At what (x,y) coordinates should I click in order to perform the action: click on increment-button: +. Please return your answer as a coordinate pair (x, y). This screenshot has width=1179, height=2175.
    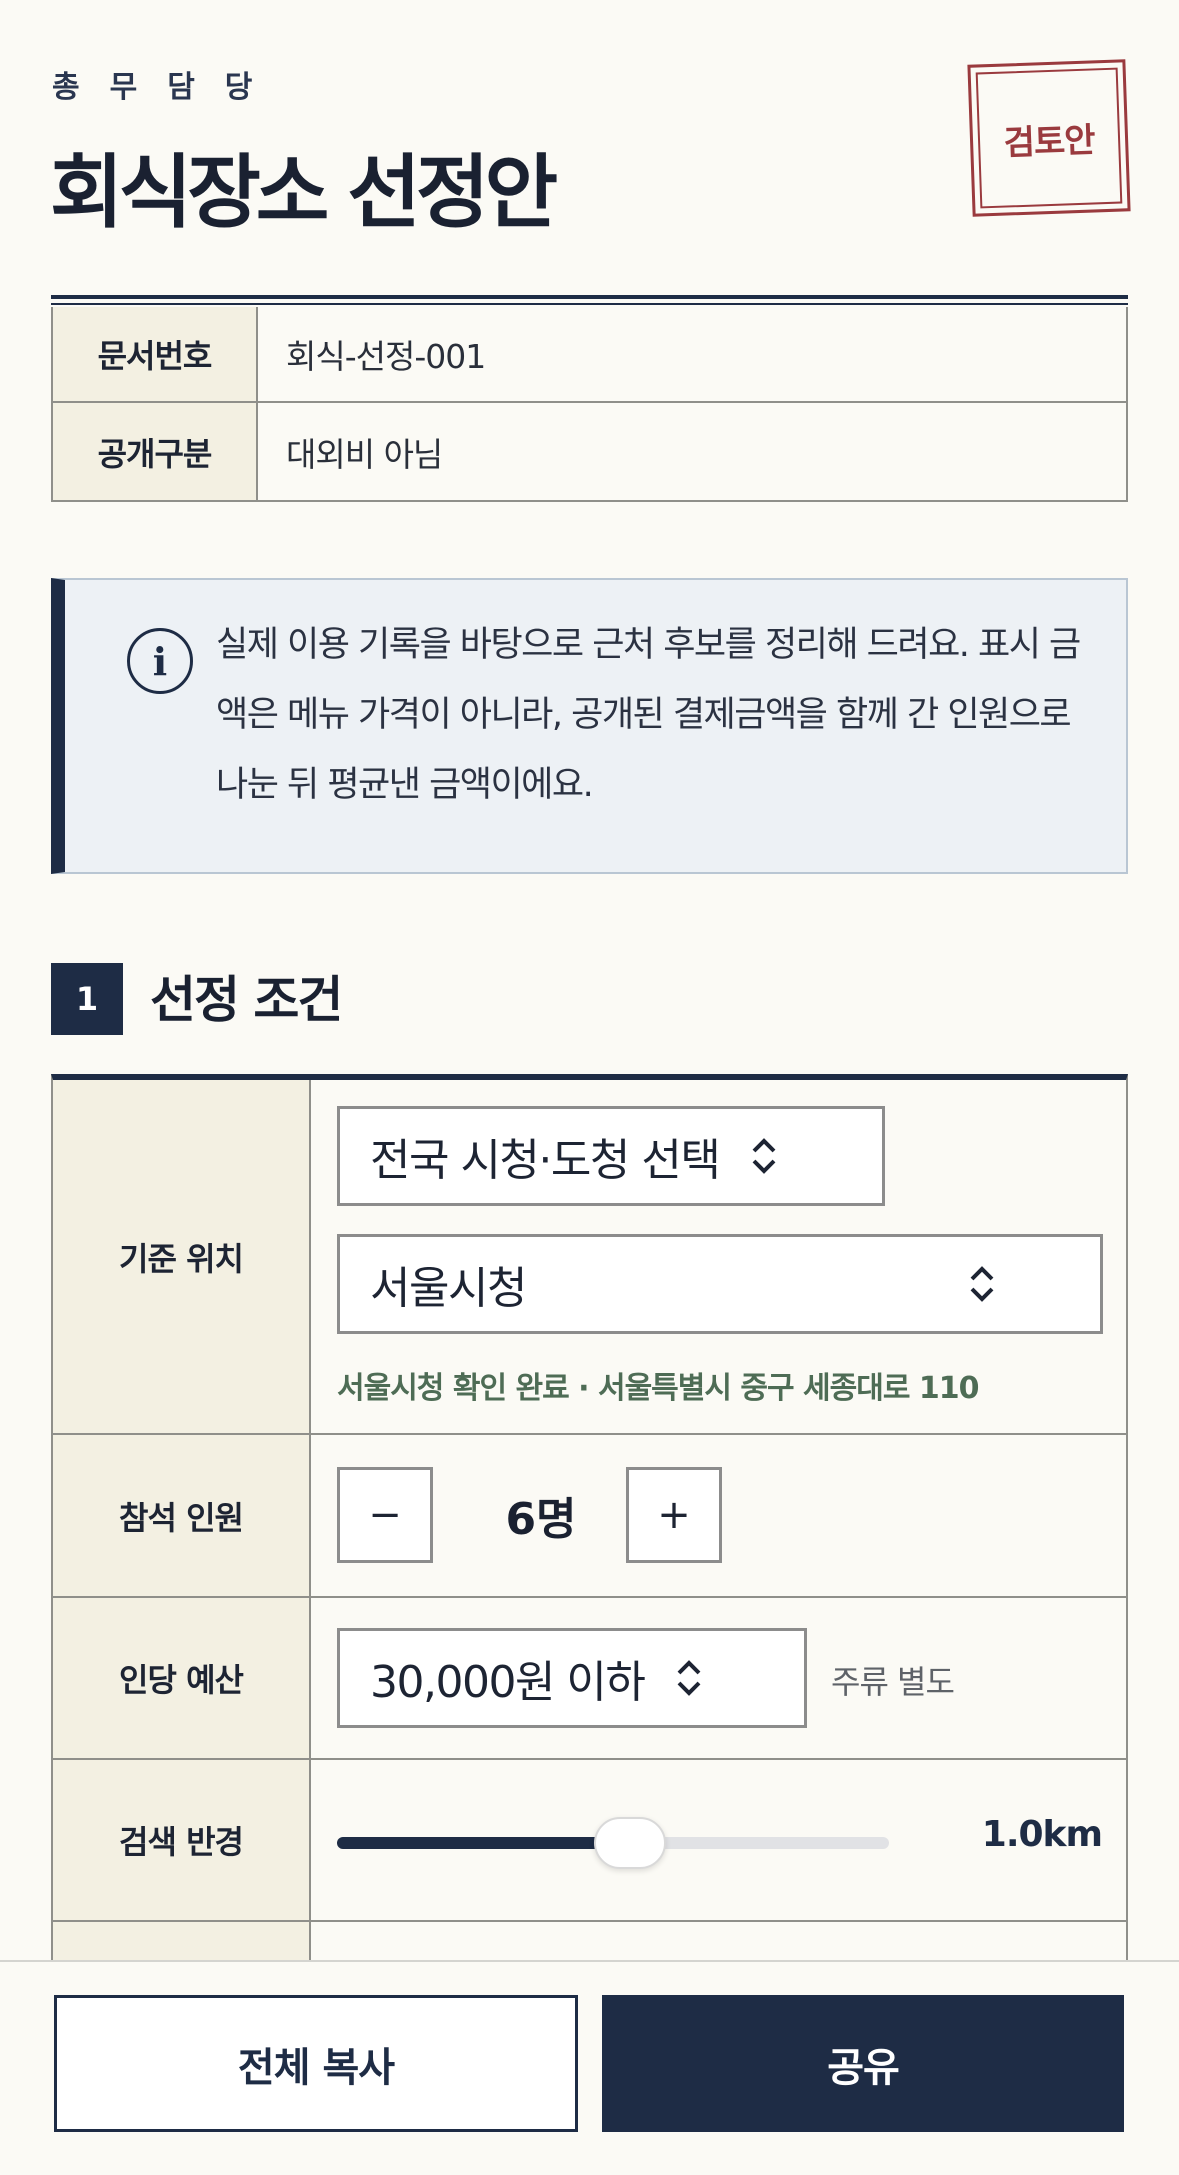
    Looking at the image, I should click on (674, 1515).